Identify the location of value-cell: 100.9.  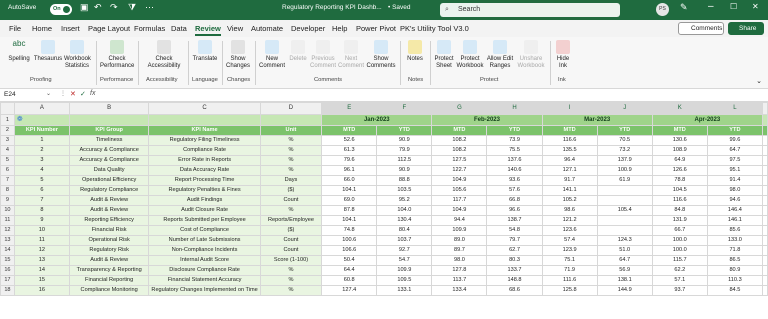
(624, 170).